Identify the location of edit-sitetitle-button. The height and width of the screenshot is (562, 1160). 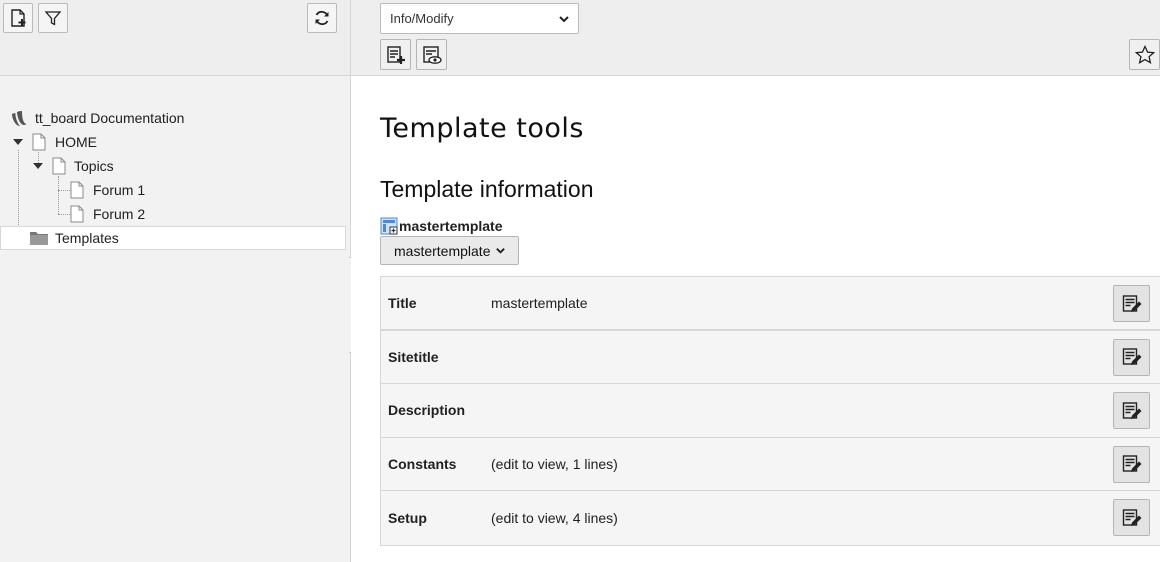
(1131, 357).